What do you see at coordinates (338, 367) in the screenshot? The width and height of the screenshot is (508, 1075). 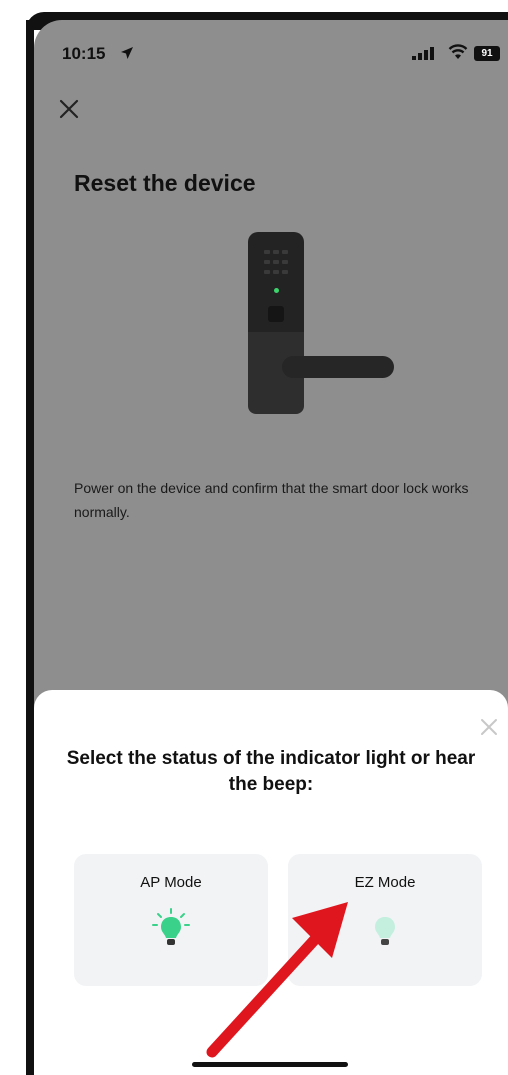 I see `lock-handle` at bounding box center [338, 367].